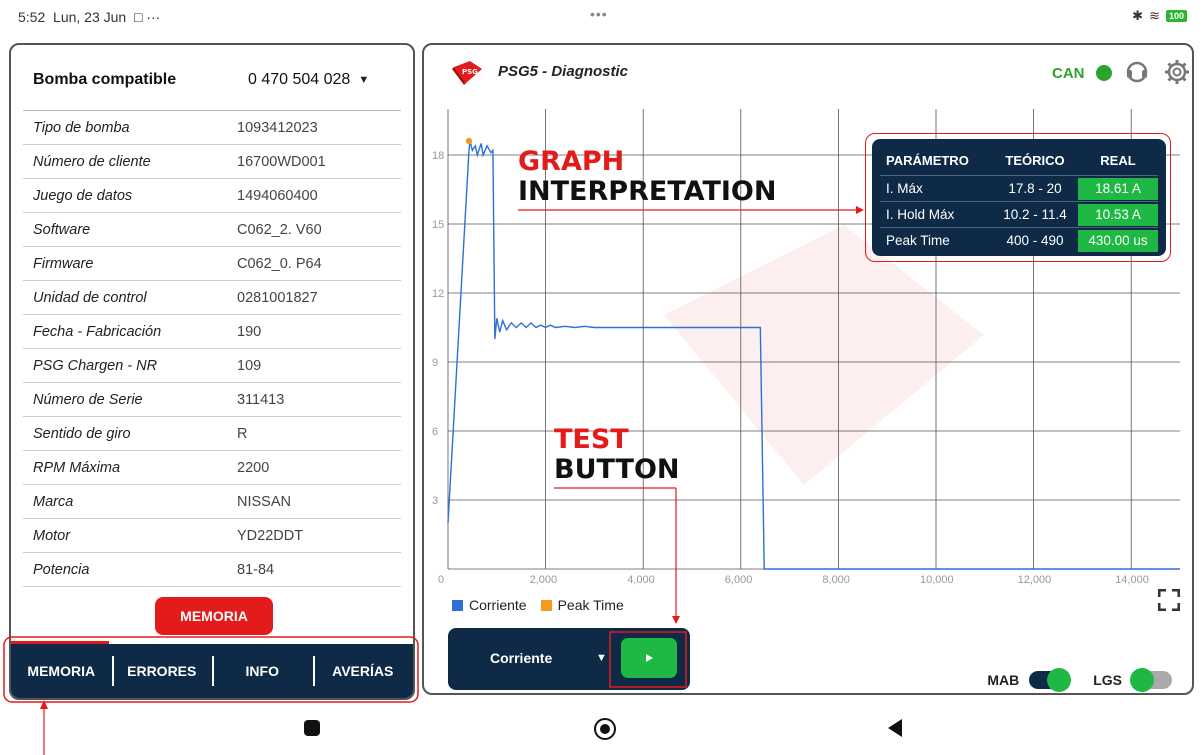 The image size is (1203, 755). Describe the element at coordinates (920, 214) in the screenshot. I see `param-name: I. Hold Máx` at that location.